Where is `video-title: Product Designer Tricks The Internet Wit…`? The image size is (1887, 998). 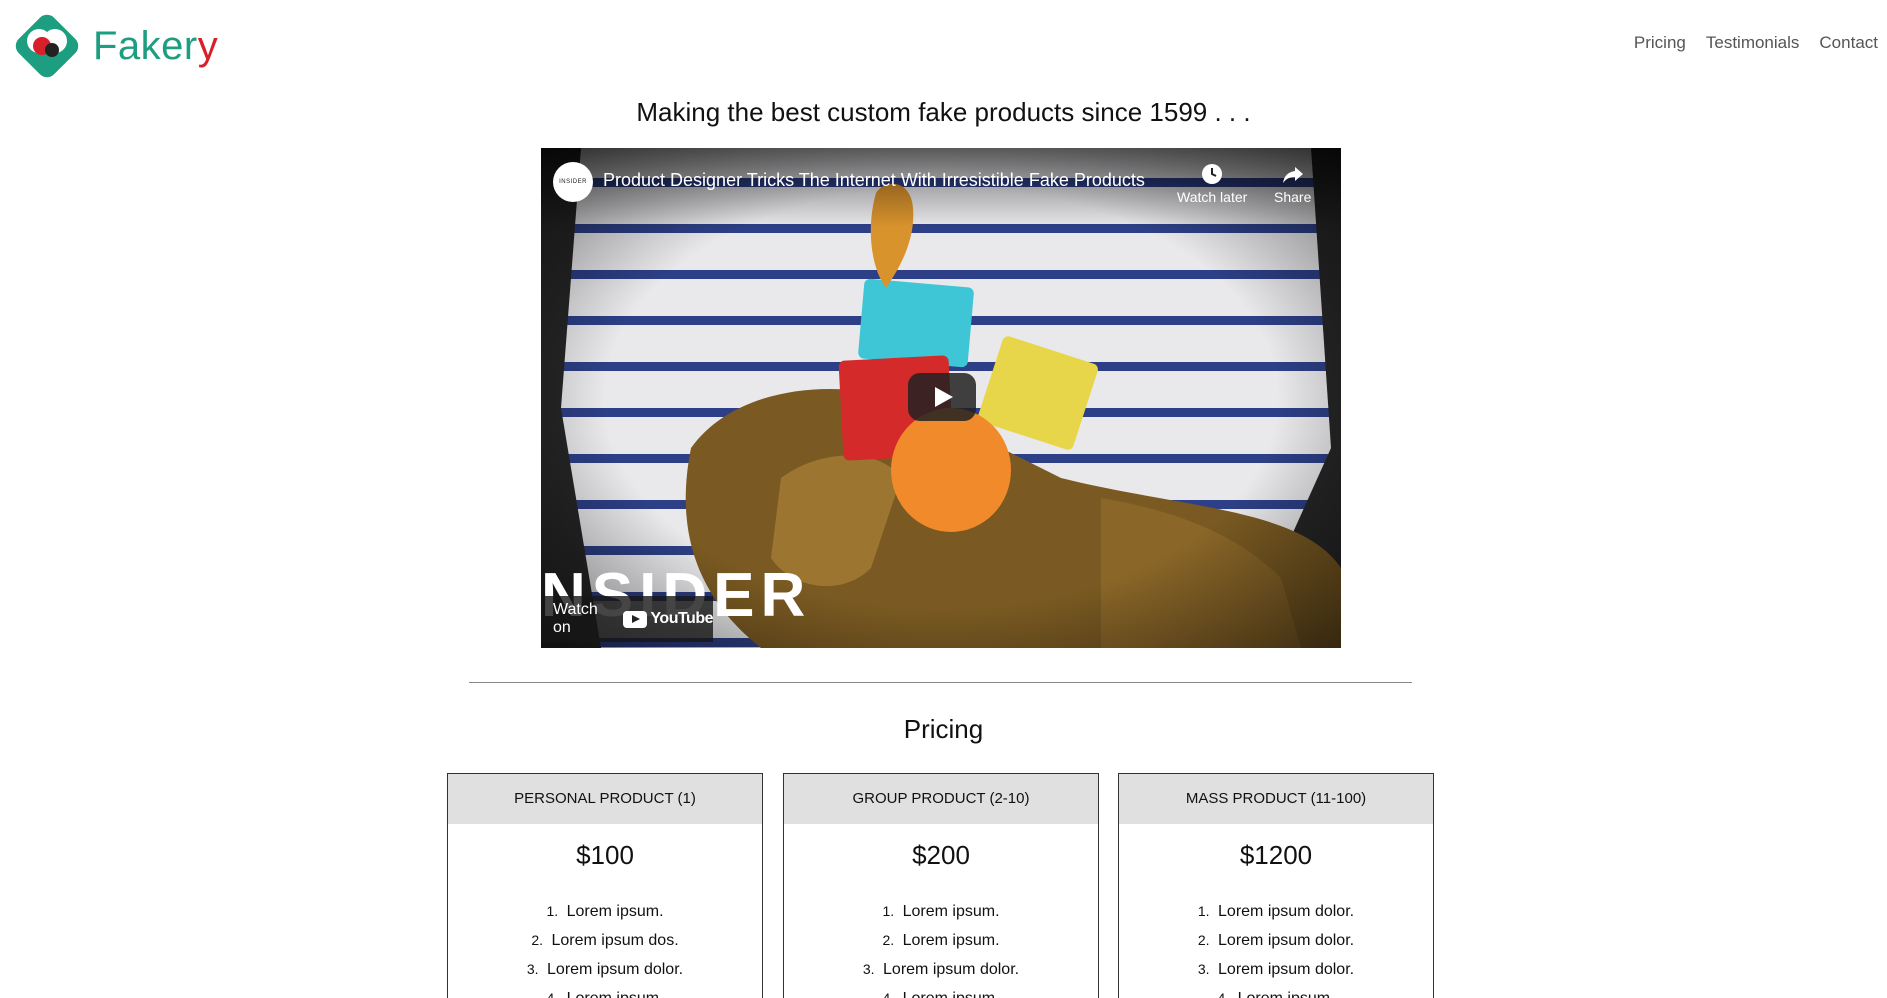 video-title: Product Designer Tricks The Internet Wit… is located at coordinates (874, 180).